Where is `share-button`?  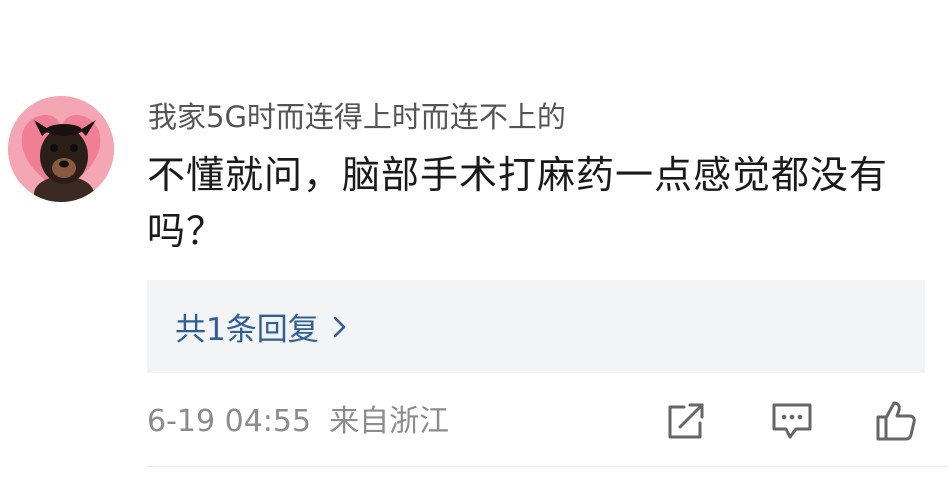 share-button is located at coordinates (686, 421).